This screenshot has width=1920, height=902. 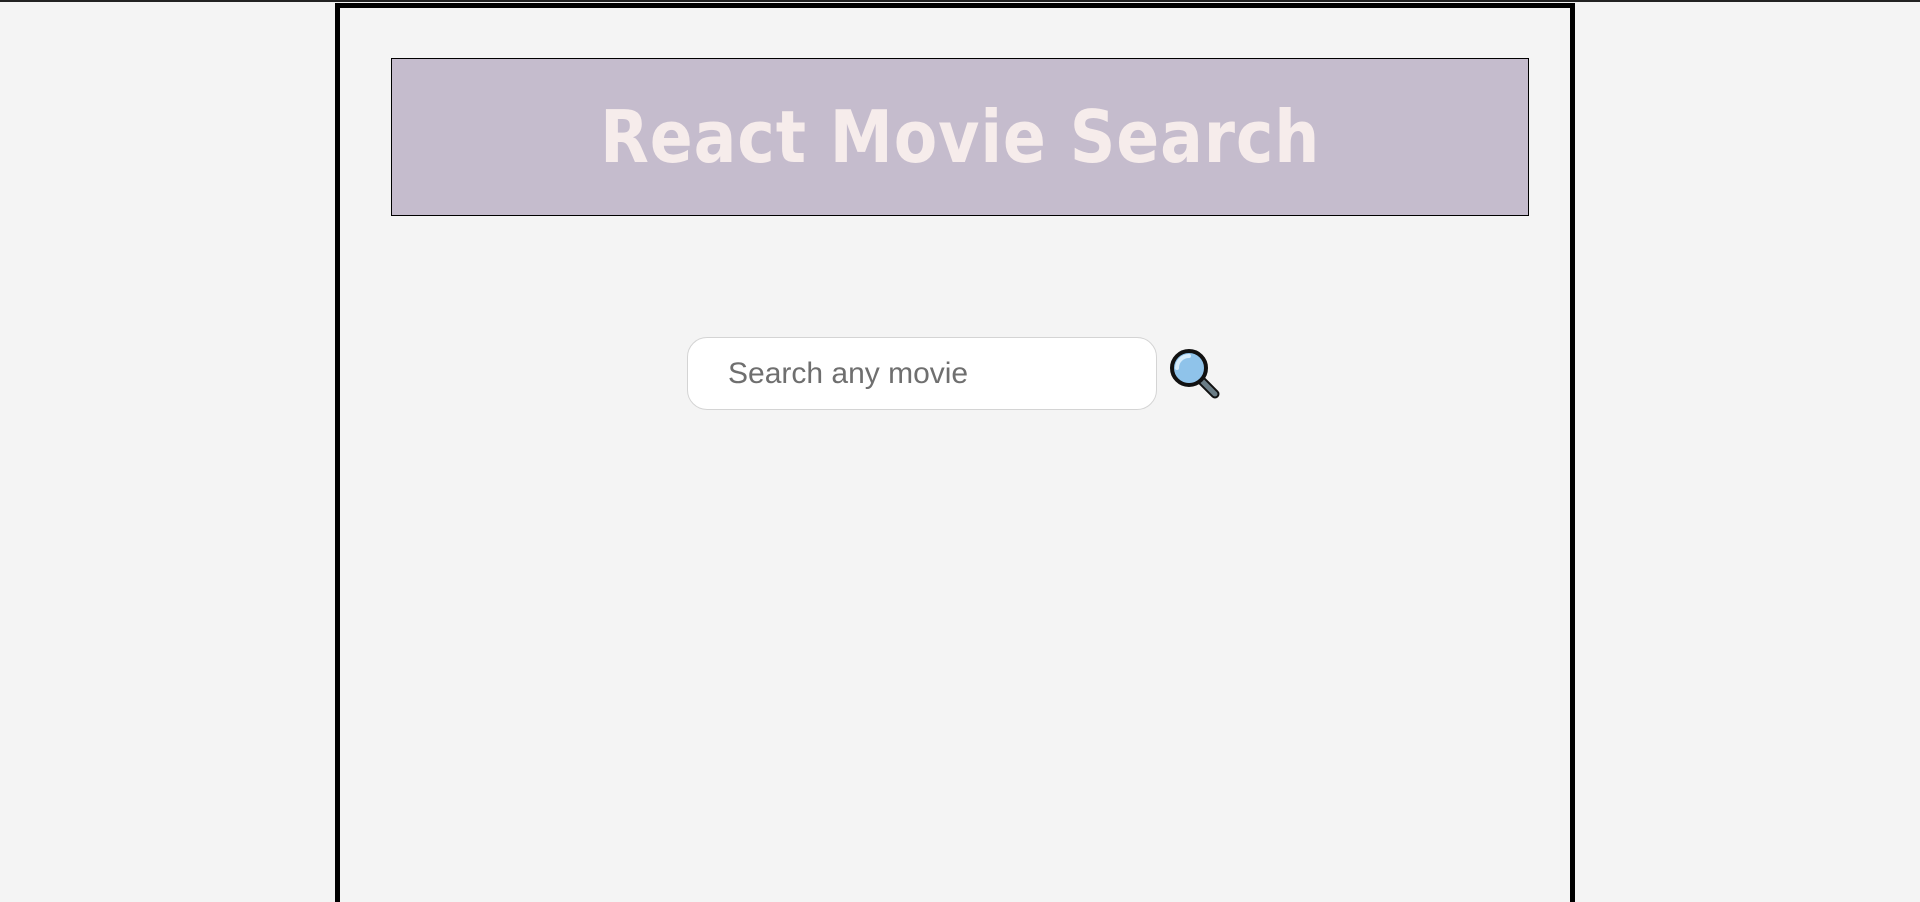 I want to click on search-button, so click(x=1195, y=374).